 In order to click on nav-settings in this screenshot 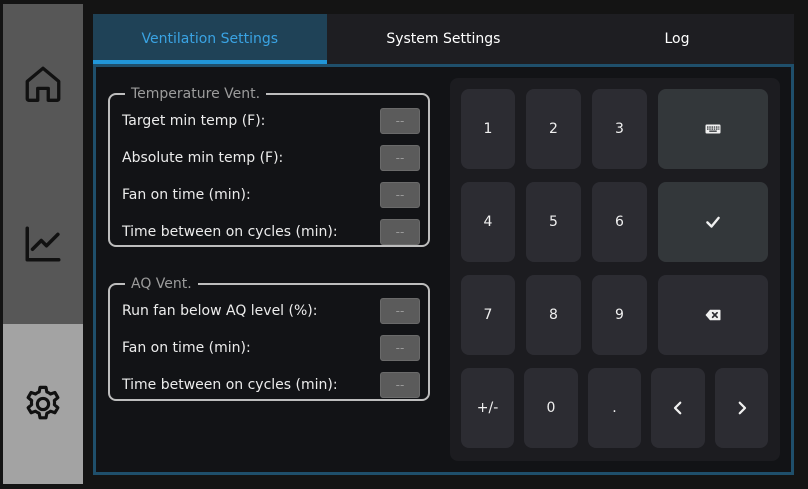, I will do `click(43, 404)`.